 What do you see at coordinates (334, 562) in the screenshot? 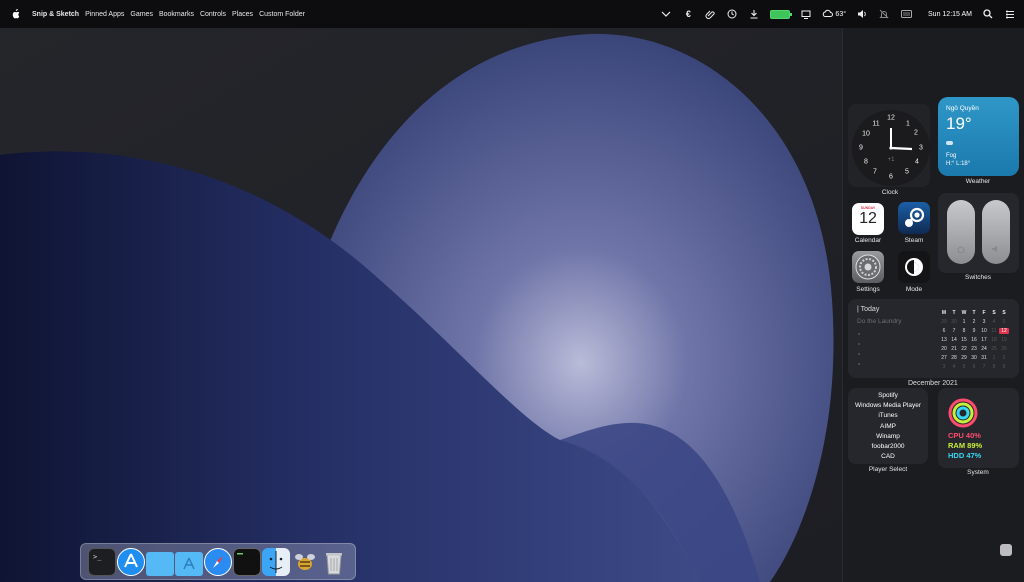
I see `trash-icon` at bounding box center [334, 562].